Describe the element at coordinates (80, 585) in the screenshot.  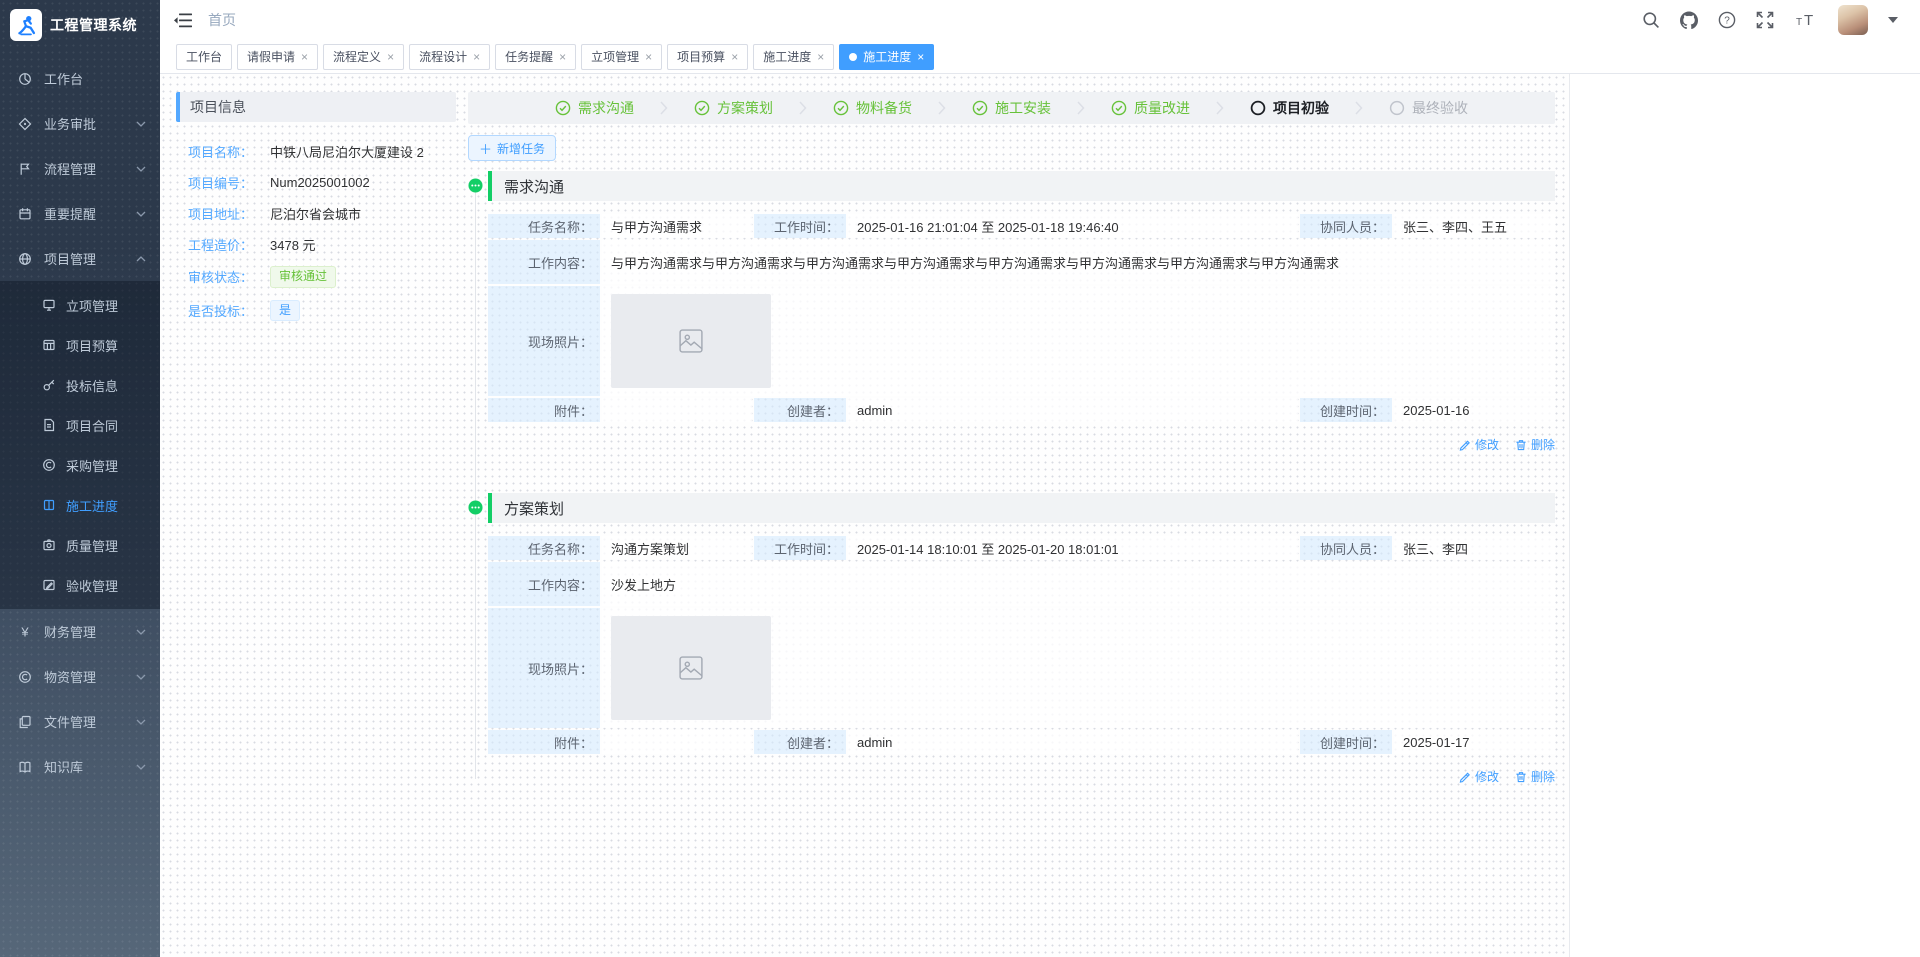
I see `sidebar-item-acceptance: 验收管理` at that location.